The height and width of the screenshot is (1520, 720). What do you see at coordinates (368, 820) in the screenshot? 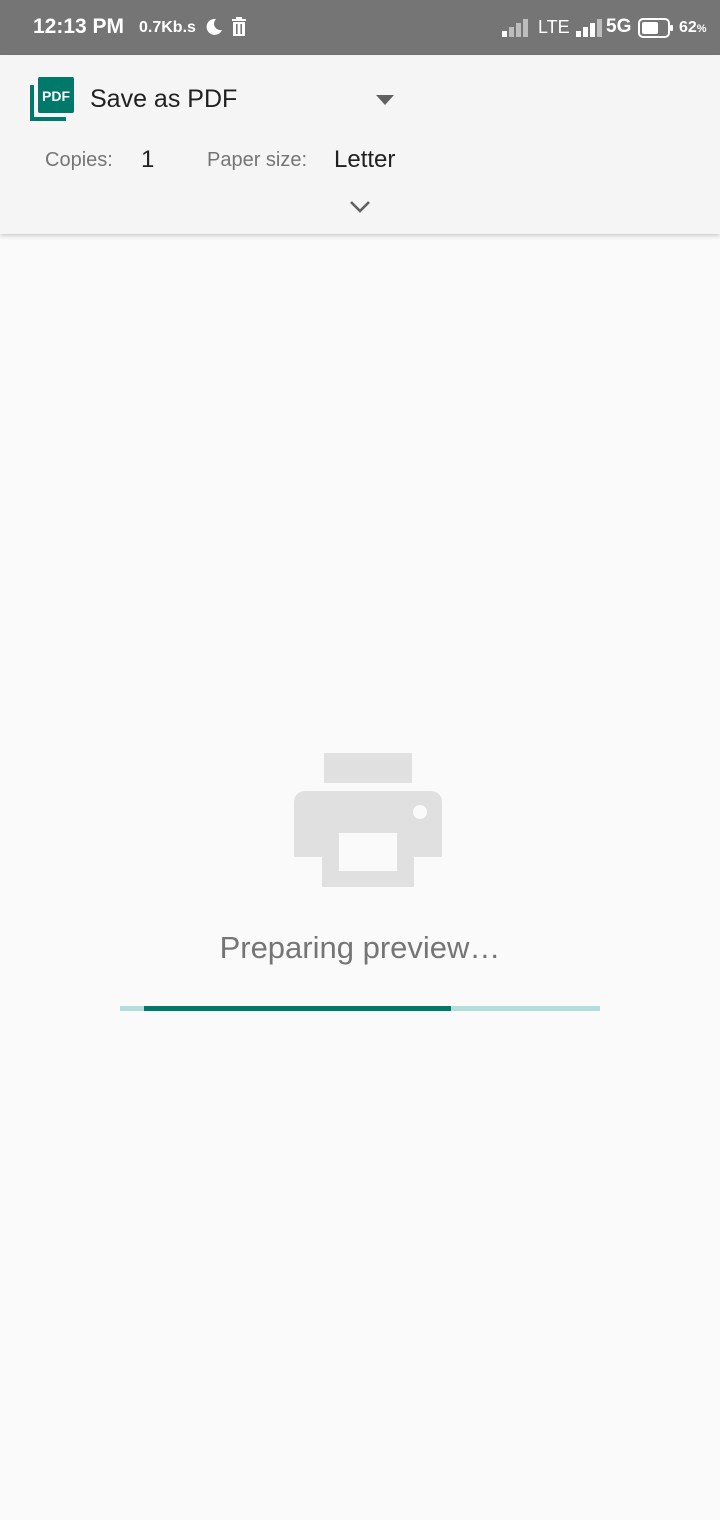
I see `printer-icon` at bounding box center [368, 820].